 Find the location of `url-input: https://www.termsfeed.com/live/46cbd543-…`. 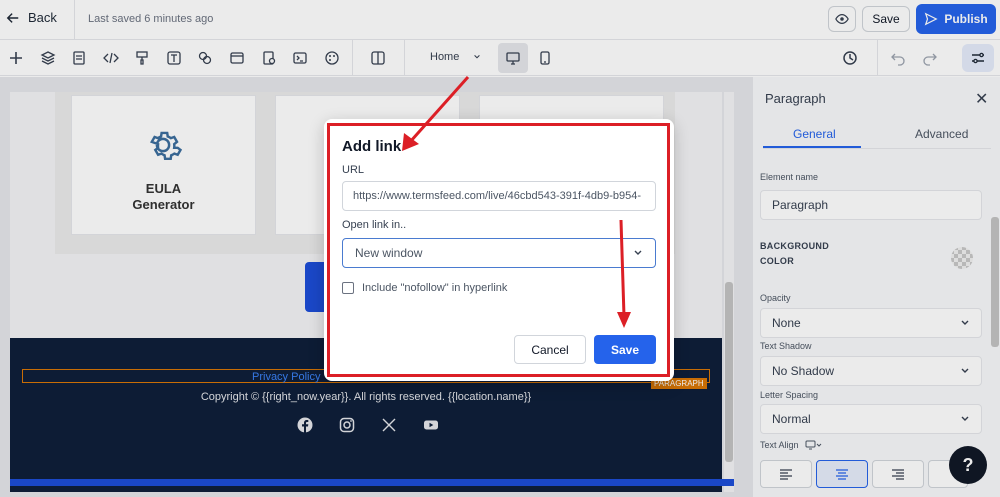

url-input: https://www.termsfeed.com/live/46cbd543-… is located at coordinates (499, 196).